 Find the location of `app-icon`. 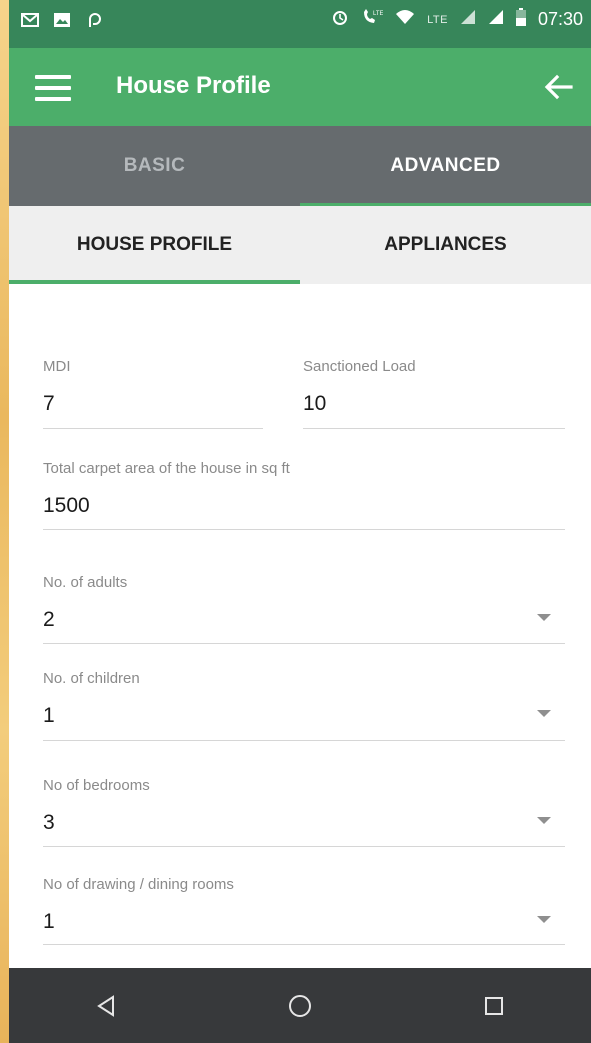

app-icon is located at coordinates (94, 20).